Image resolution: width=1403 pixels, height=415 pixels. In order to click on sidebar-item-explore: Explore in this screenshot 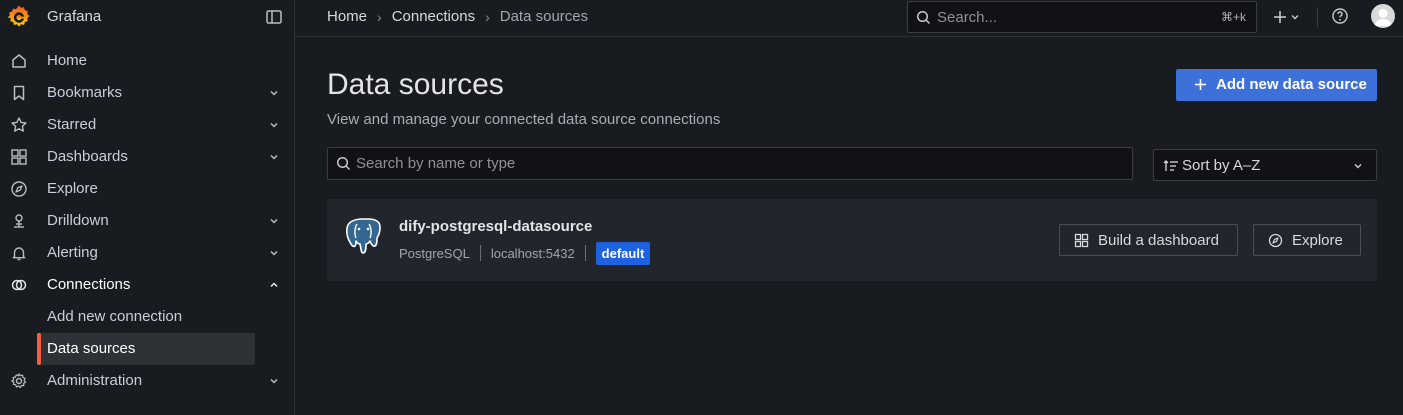, I will do `click(147, 189)`.